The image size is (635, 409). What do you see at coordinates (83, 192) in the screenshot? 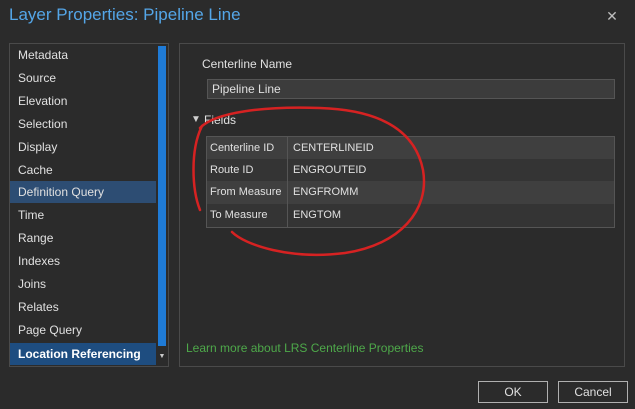
I see `sidebar-item-definition-query: Definition Query` at bounding box center [83, 192].